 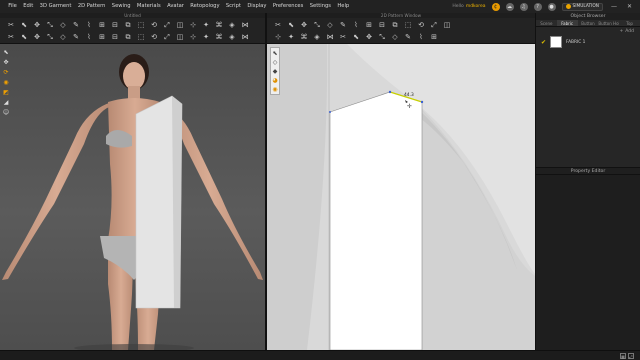 I want to click on 3d-tool-icon: ⧉, so click(x=128, y=37).